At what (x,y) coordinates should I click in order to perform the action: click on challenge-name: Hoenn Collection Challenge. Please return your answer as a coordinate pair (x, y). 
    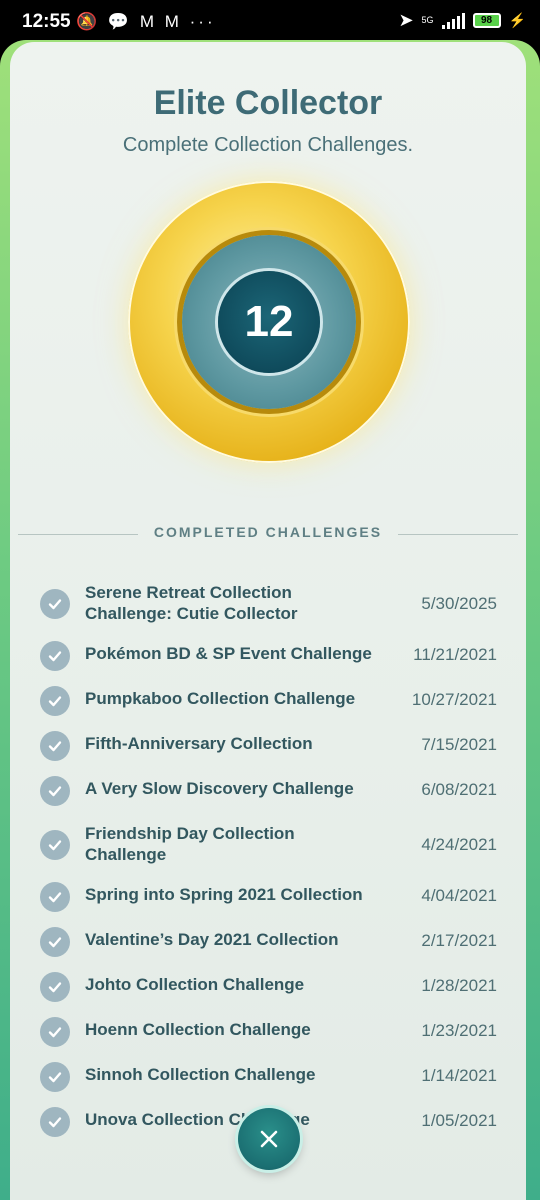
    Looking at the image, I should click on (198, 1029).